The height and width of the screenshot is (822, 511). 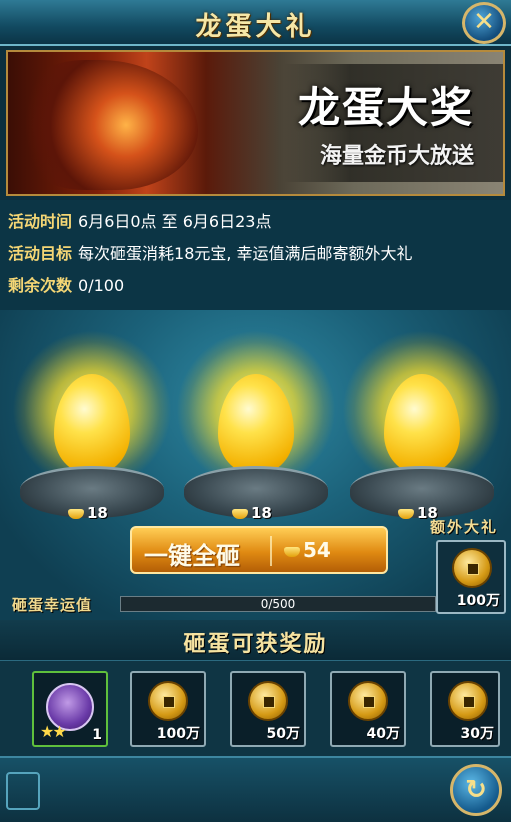 What do you see at coordinates (478, 601) in the screenshot?
I see `extra-gift-amount: 100万` at bounding box center [478, 601].